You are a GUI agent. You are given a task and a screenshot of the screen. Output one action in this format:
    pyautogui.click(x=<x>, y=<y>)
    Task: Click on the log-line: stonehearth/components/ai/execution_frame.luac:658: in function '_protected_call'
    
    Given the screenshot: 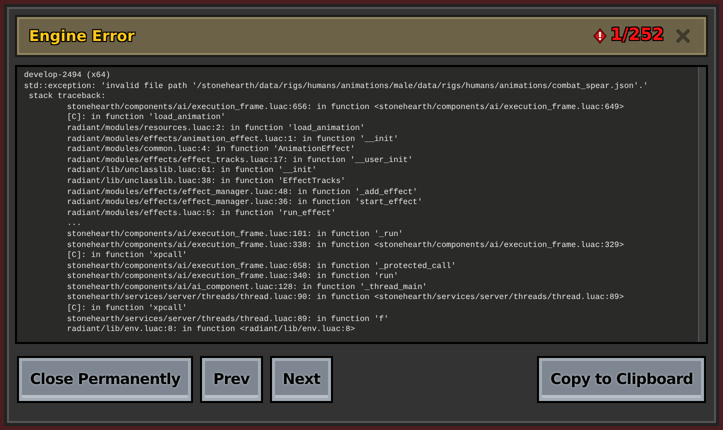 What is the action you would take?
    pyautogui.click(x=261, y=267)
    